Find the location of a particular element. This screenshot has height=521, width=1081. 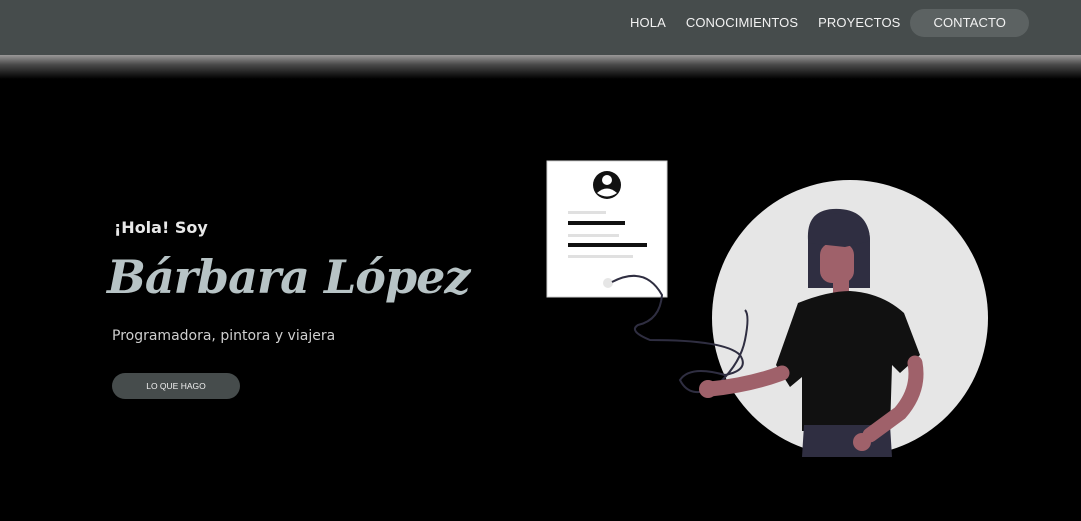

nav-links: HOLA CONOCIMIENTOS PROYECTOS CONTACTO is located at coordinates (824, 23).